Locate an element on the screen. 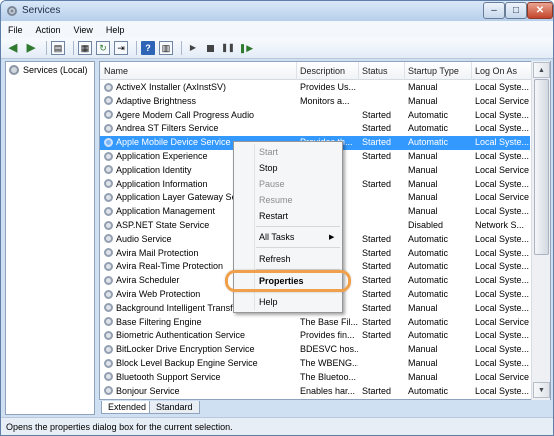 This screenshot has height=436, width=554. menu-action: Action is located at coordinates (48, 30).